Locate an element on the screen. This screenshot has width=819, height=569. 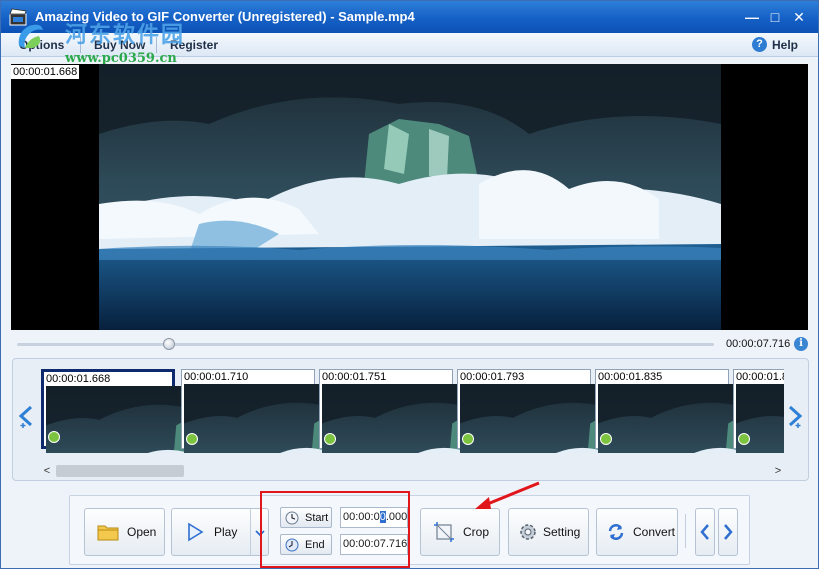
thumbnail-time: 00:00:01.793 is located at coordinates (492, 377).